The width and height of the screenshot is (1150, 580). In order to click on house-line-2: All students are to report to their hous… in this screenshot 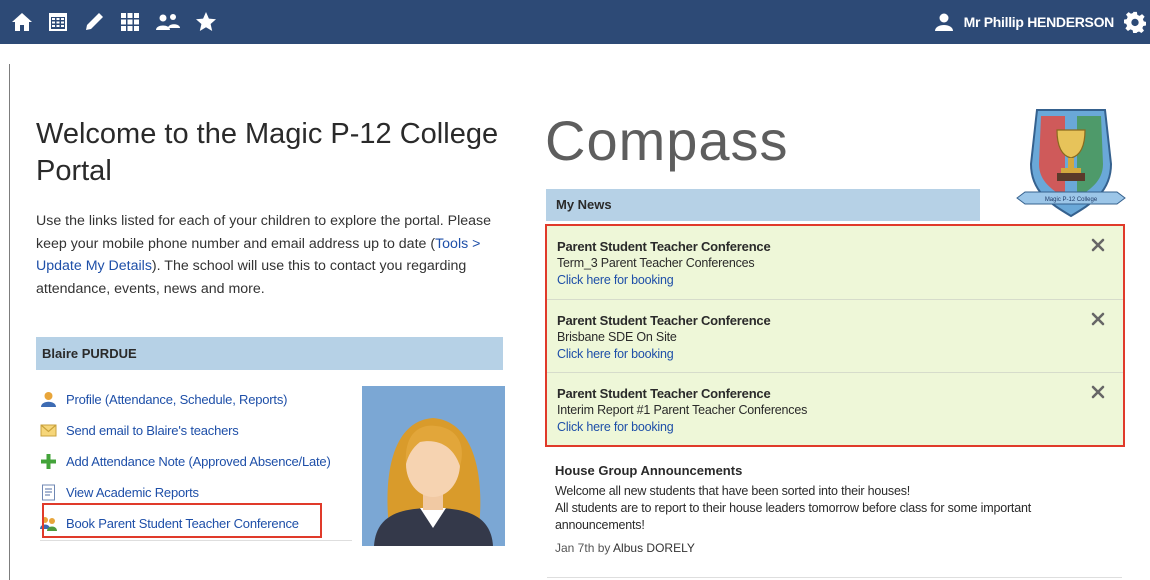, I will do `click(793, 516)`.